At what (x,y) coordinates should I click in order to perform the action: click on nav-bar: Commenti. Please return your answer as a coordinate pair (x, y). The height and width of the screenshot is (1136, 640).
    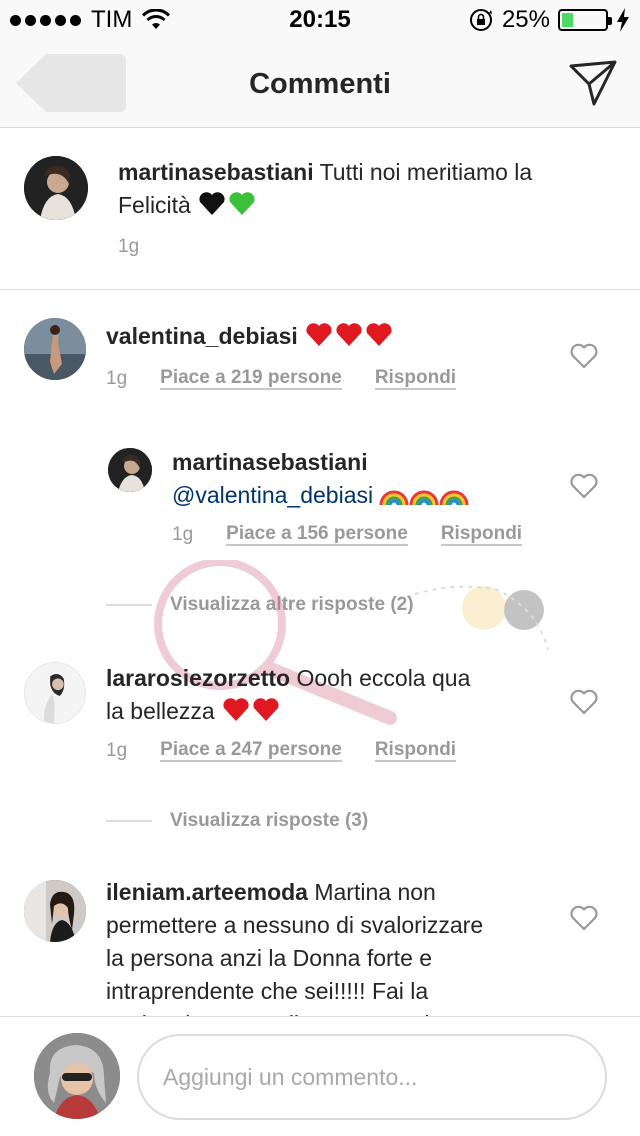
    Looking at the image, I should click on (320, 84).